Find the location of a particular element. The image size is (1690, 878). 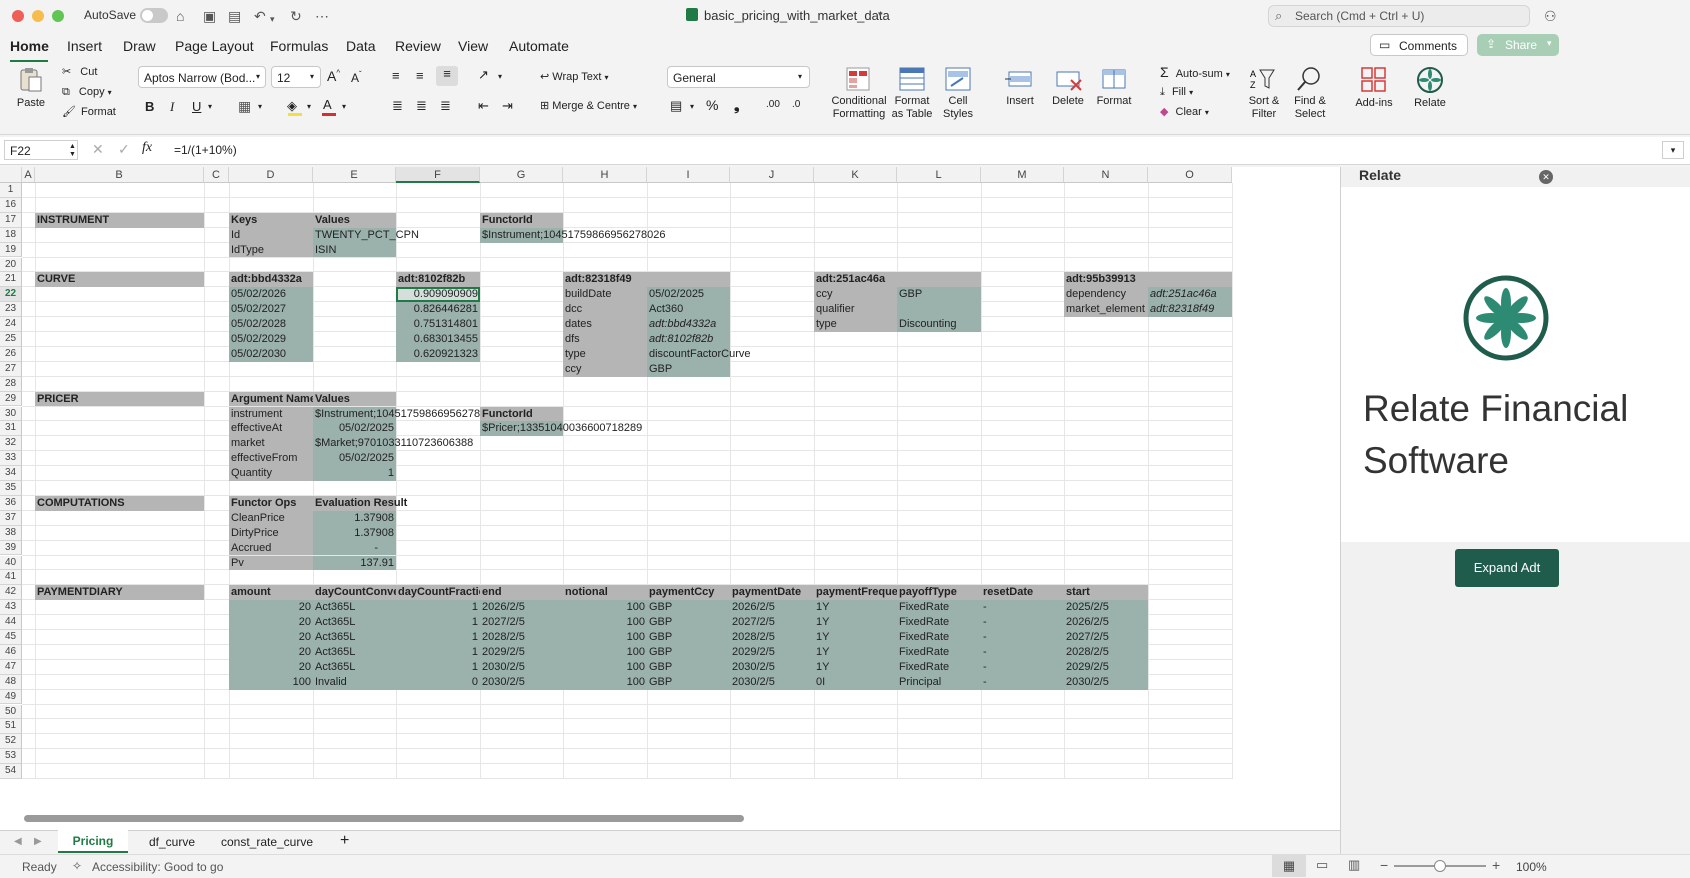

tab-view: View is located at coordinates (473, 46).